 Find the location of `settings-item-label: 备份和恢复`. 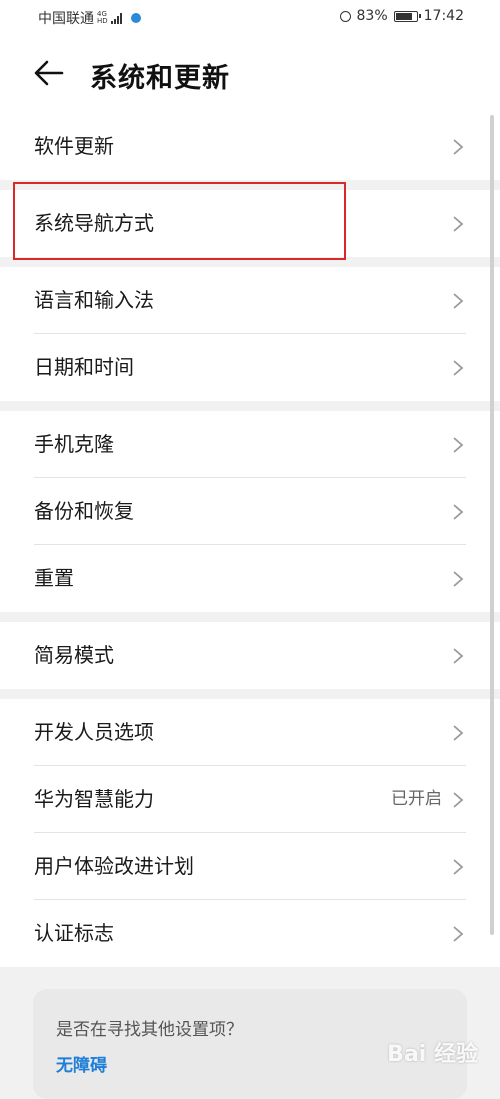

settings-item-label: 备份和恢复 is located at coordinates (84, 511).